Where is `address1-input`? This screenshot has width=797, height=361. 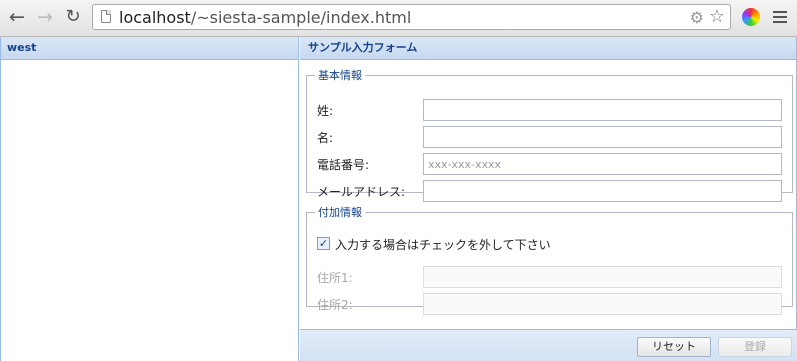
address1-input is located at coordinates (602, 277).